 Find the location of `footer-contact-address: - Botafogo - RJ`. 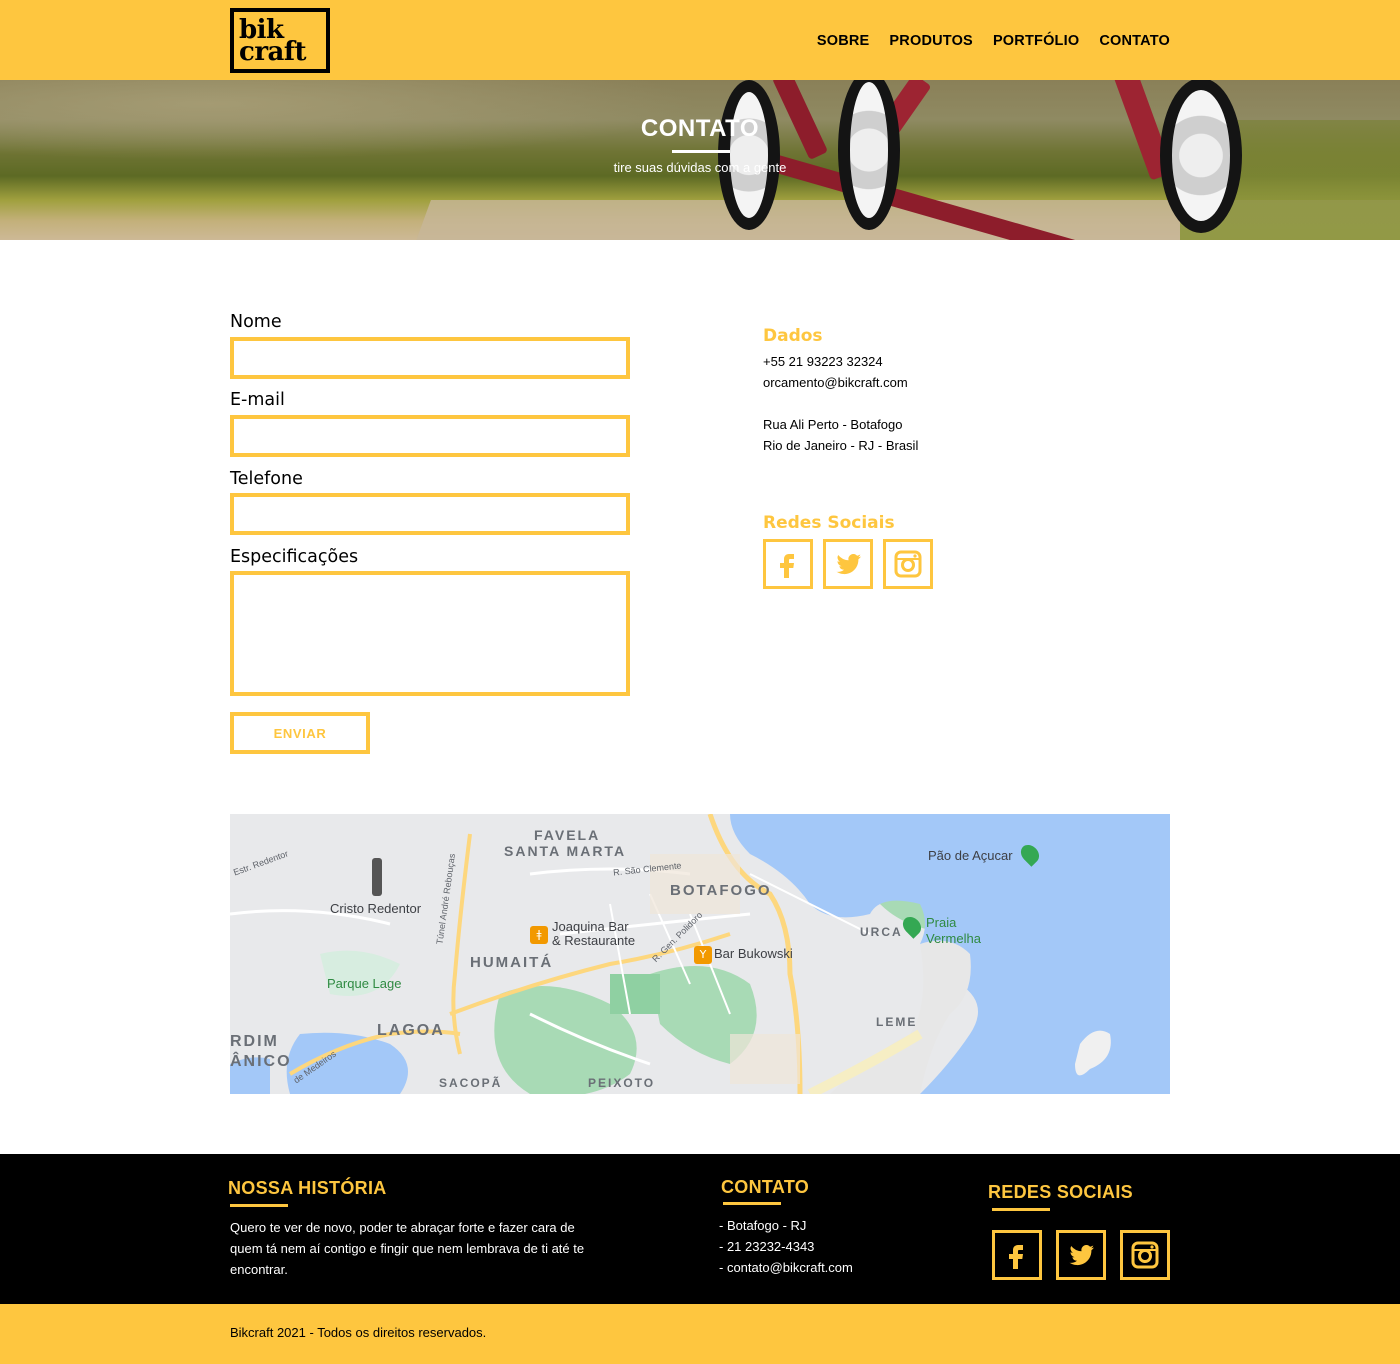

footer-contact-address: - Botafogo - RJ is located at coordinates (763, 1225).